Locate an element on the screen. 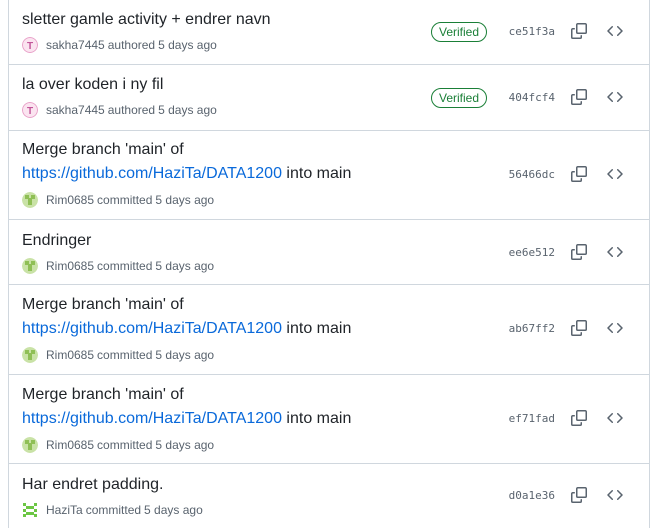 The width and height of the screenshot is (650, 528). commit-sha: ce51f3a is located at coordinates (532, 31).